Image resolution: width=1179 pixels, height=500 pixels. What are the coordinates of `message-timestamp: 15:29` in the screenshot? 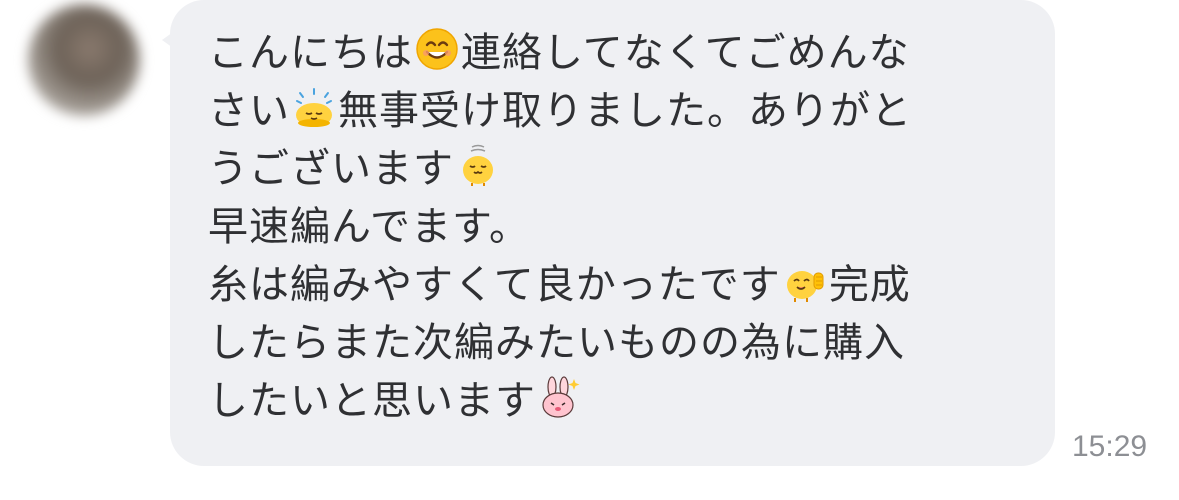 It's located at (1110, 446).